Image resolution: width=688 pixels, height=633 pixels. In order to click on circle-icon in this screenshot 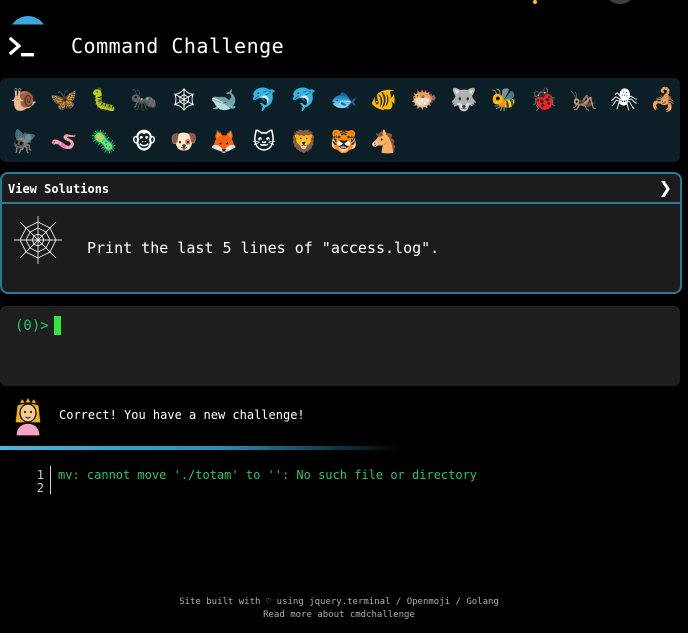, I will do `click(620, 2)`.